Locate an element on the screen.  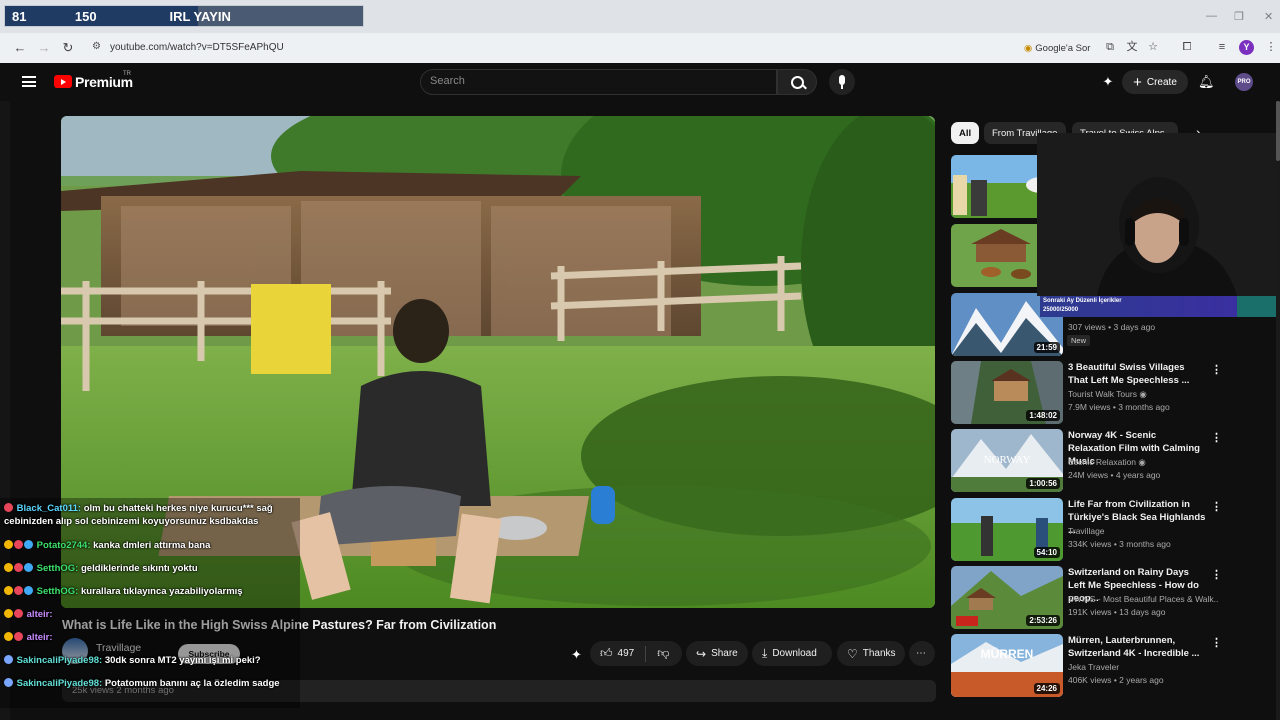
new-badge: New is located at coordinates (1079, 340).